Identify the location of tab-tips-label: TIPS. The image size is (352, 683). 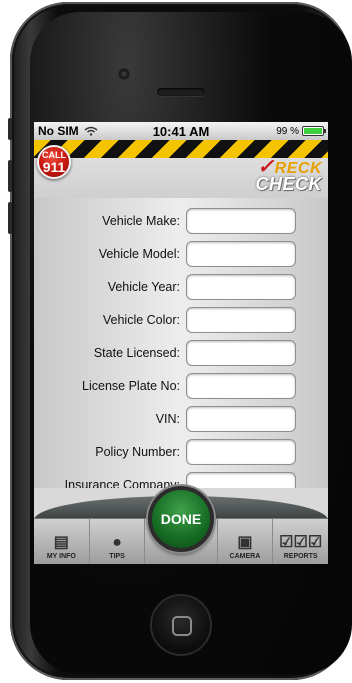
(117, 556).